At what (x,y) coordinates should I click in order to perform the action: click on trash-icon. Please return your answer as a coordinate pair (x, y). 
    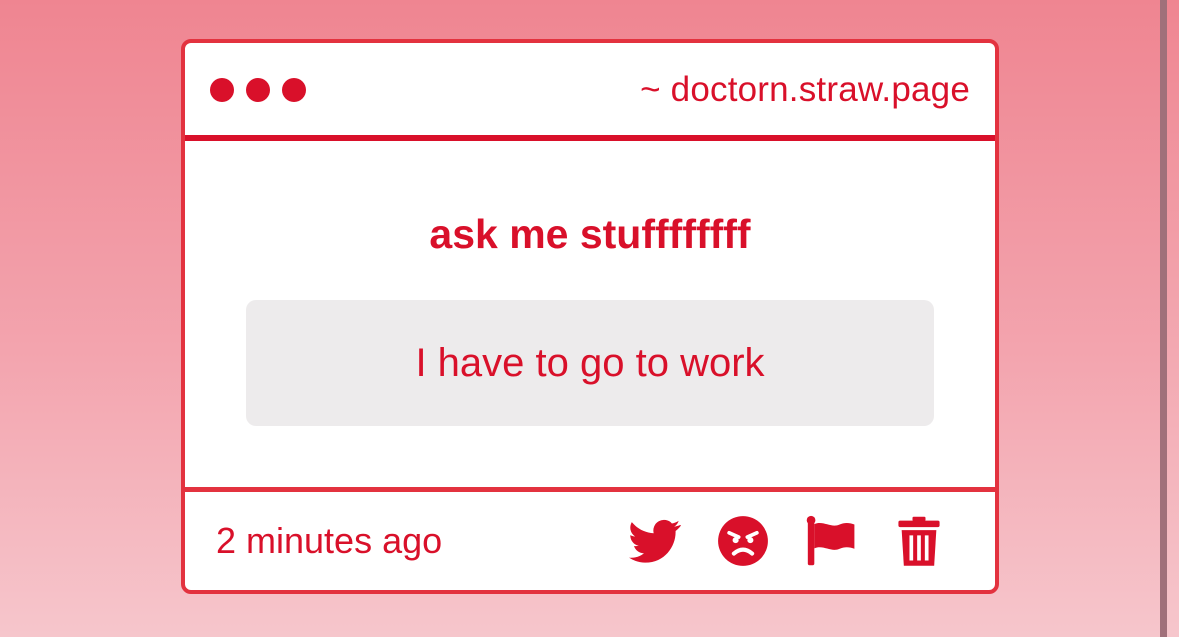
    Looking at the image, I should click on (919, 541).